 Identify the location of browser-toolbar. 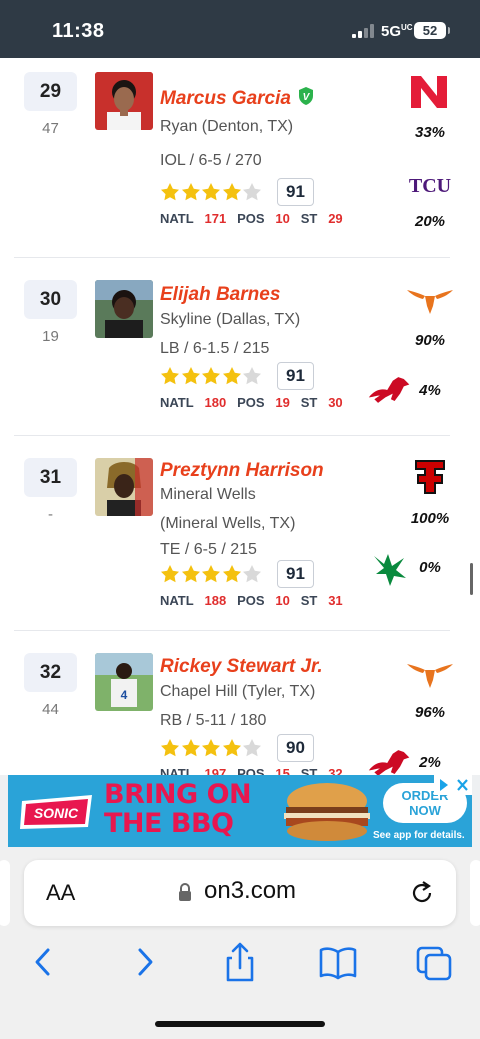
(240, 970).